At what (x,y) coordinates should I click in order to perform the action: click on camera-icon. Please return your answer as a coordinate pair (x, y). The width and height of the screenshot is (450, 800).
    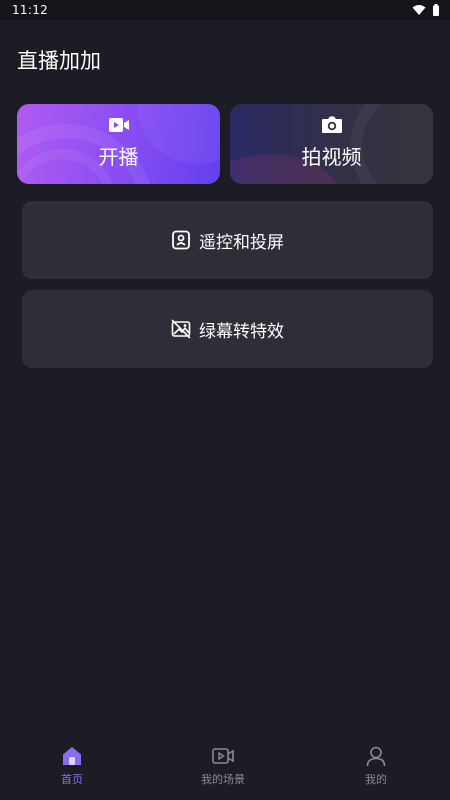
    Looking at the image, I should click on (331, 124).